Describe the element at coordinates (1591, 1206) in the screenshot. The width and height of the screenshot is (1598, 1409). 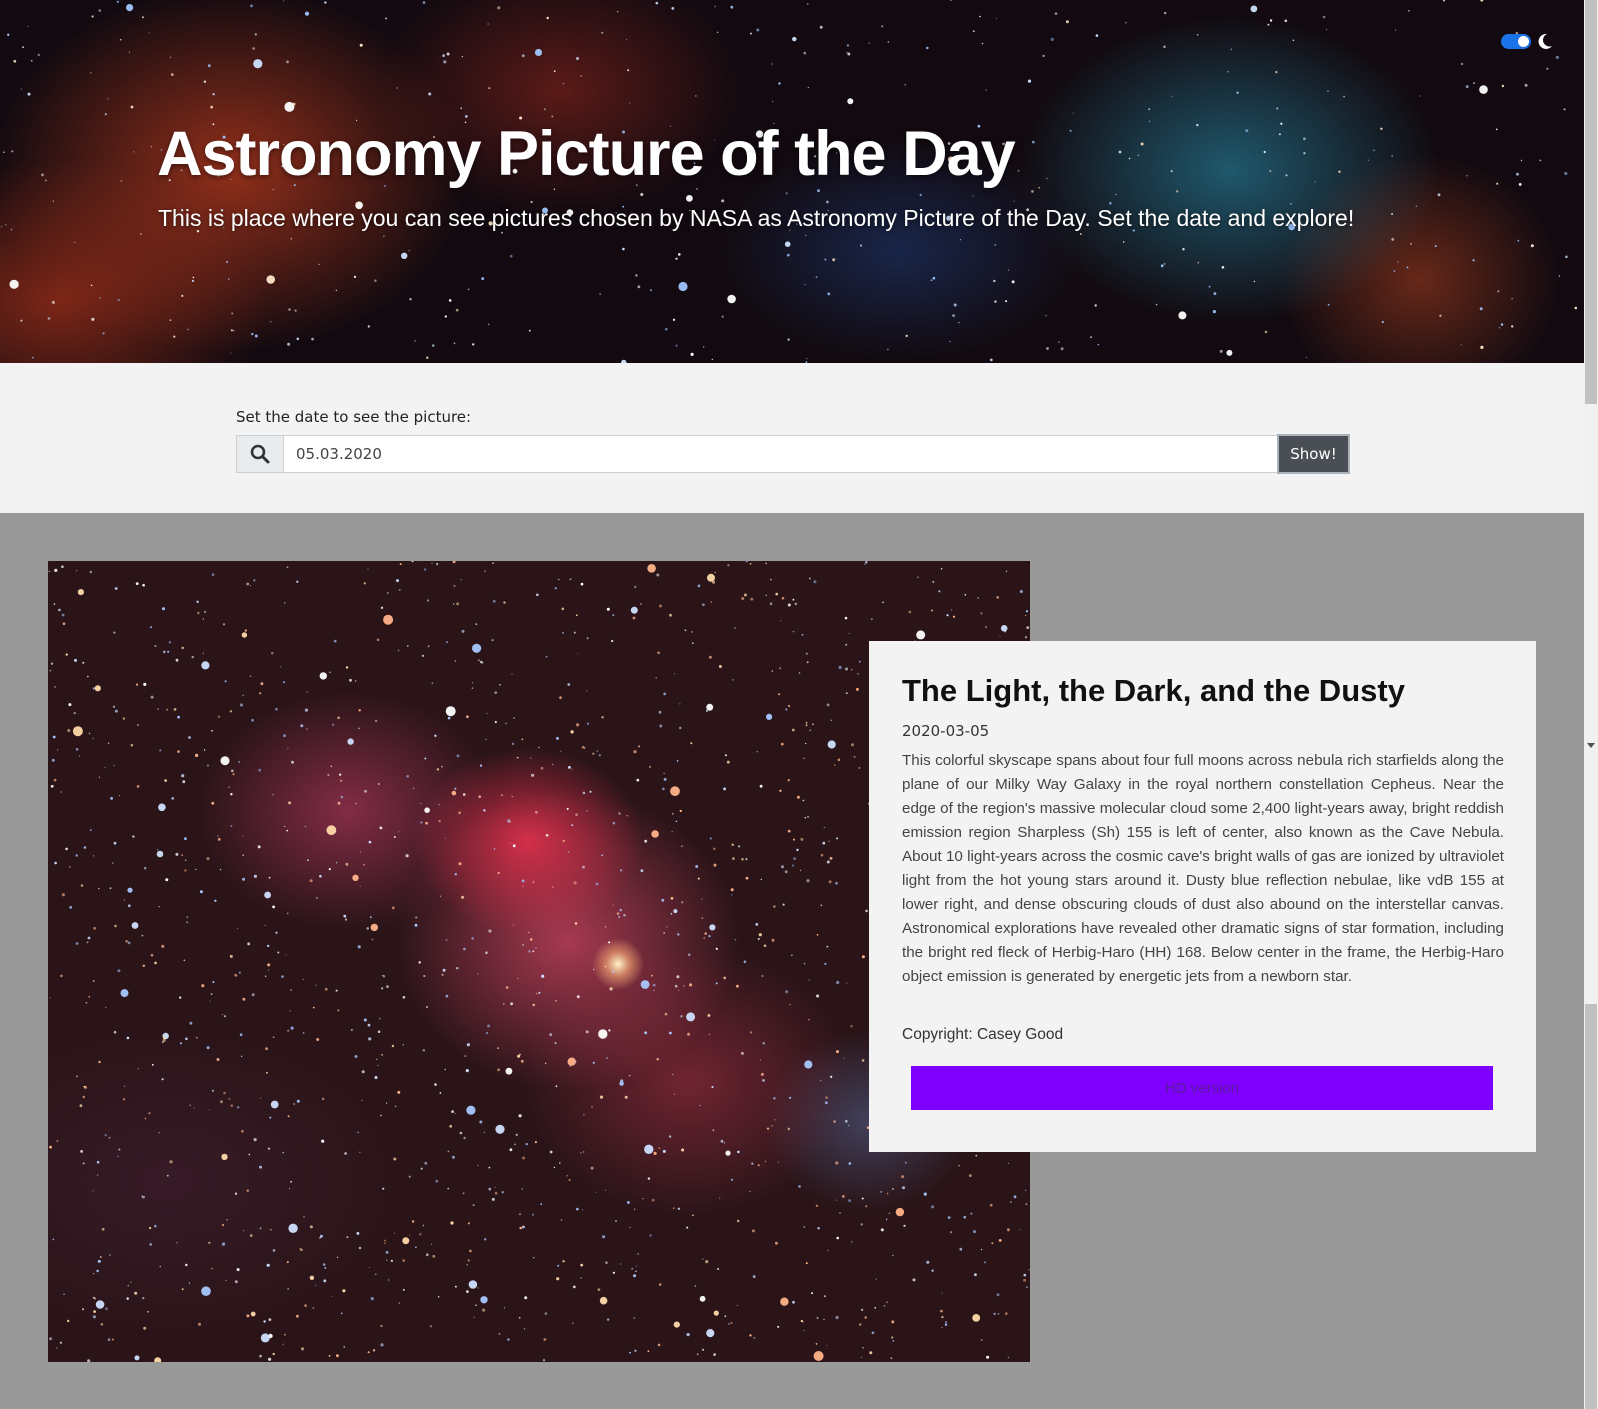
I see `scrollbar-track-lower` at that location.